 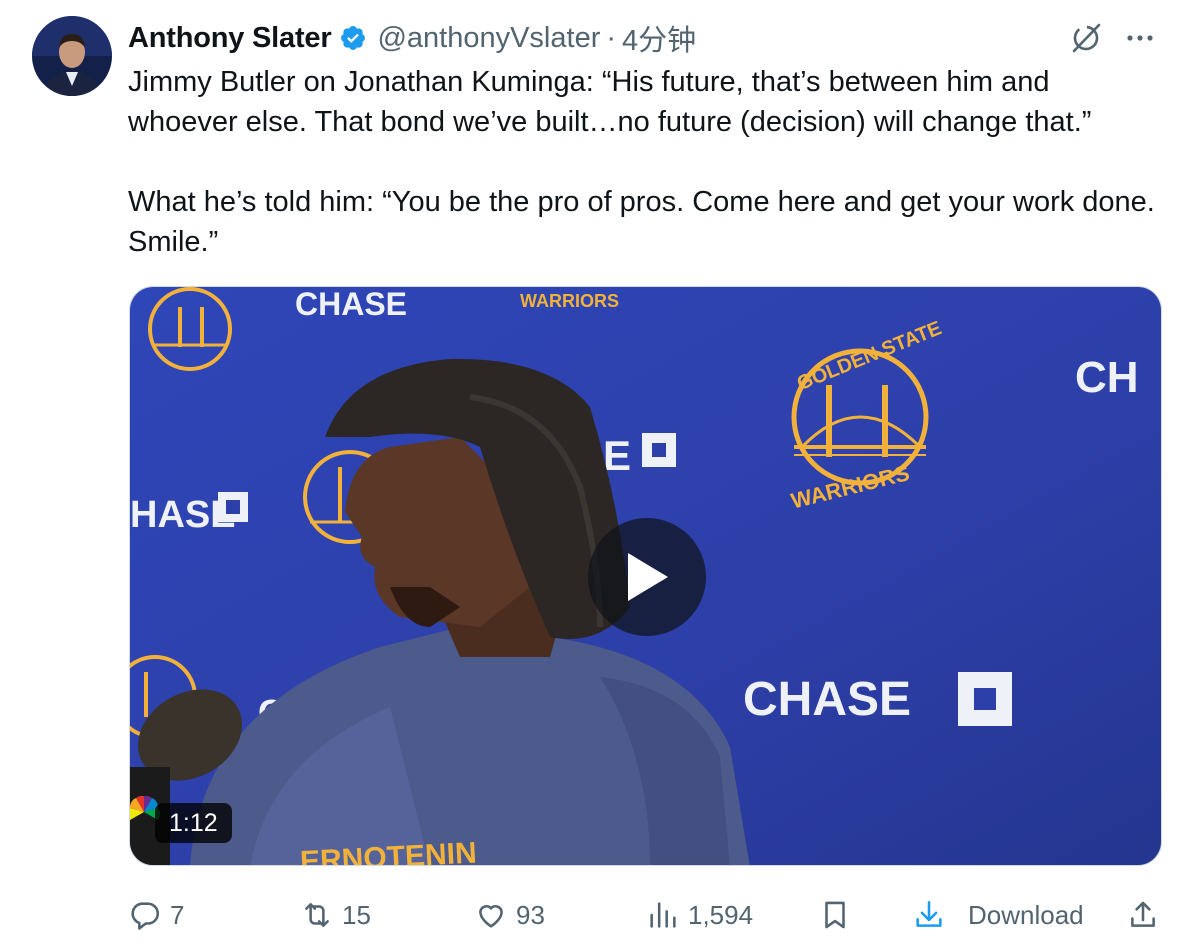 I want to click on download-label: Download, so click(x=1026, y=914).